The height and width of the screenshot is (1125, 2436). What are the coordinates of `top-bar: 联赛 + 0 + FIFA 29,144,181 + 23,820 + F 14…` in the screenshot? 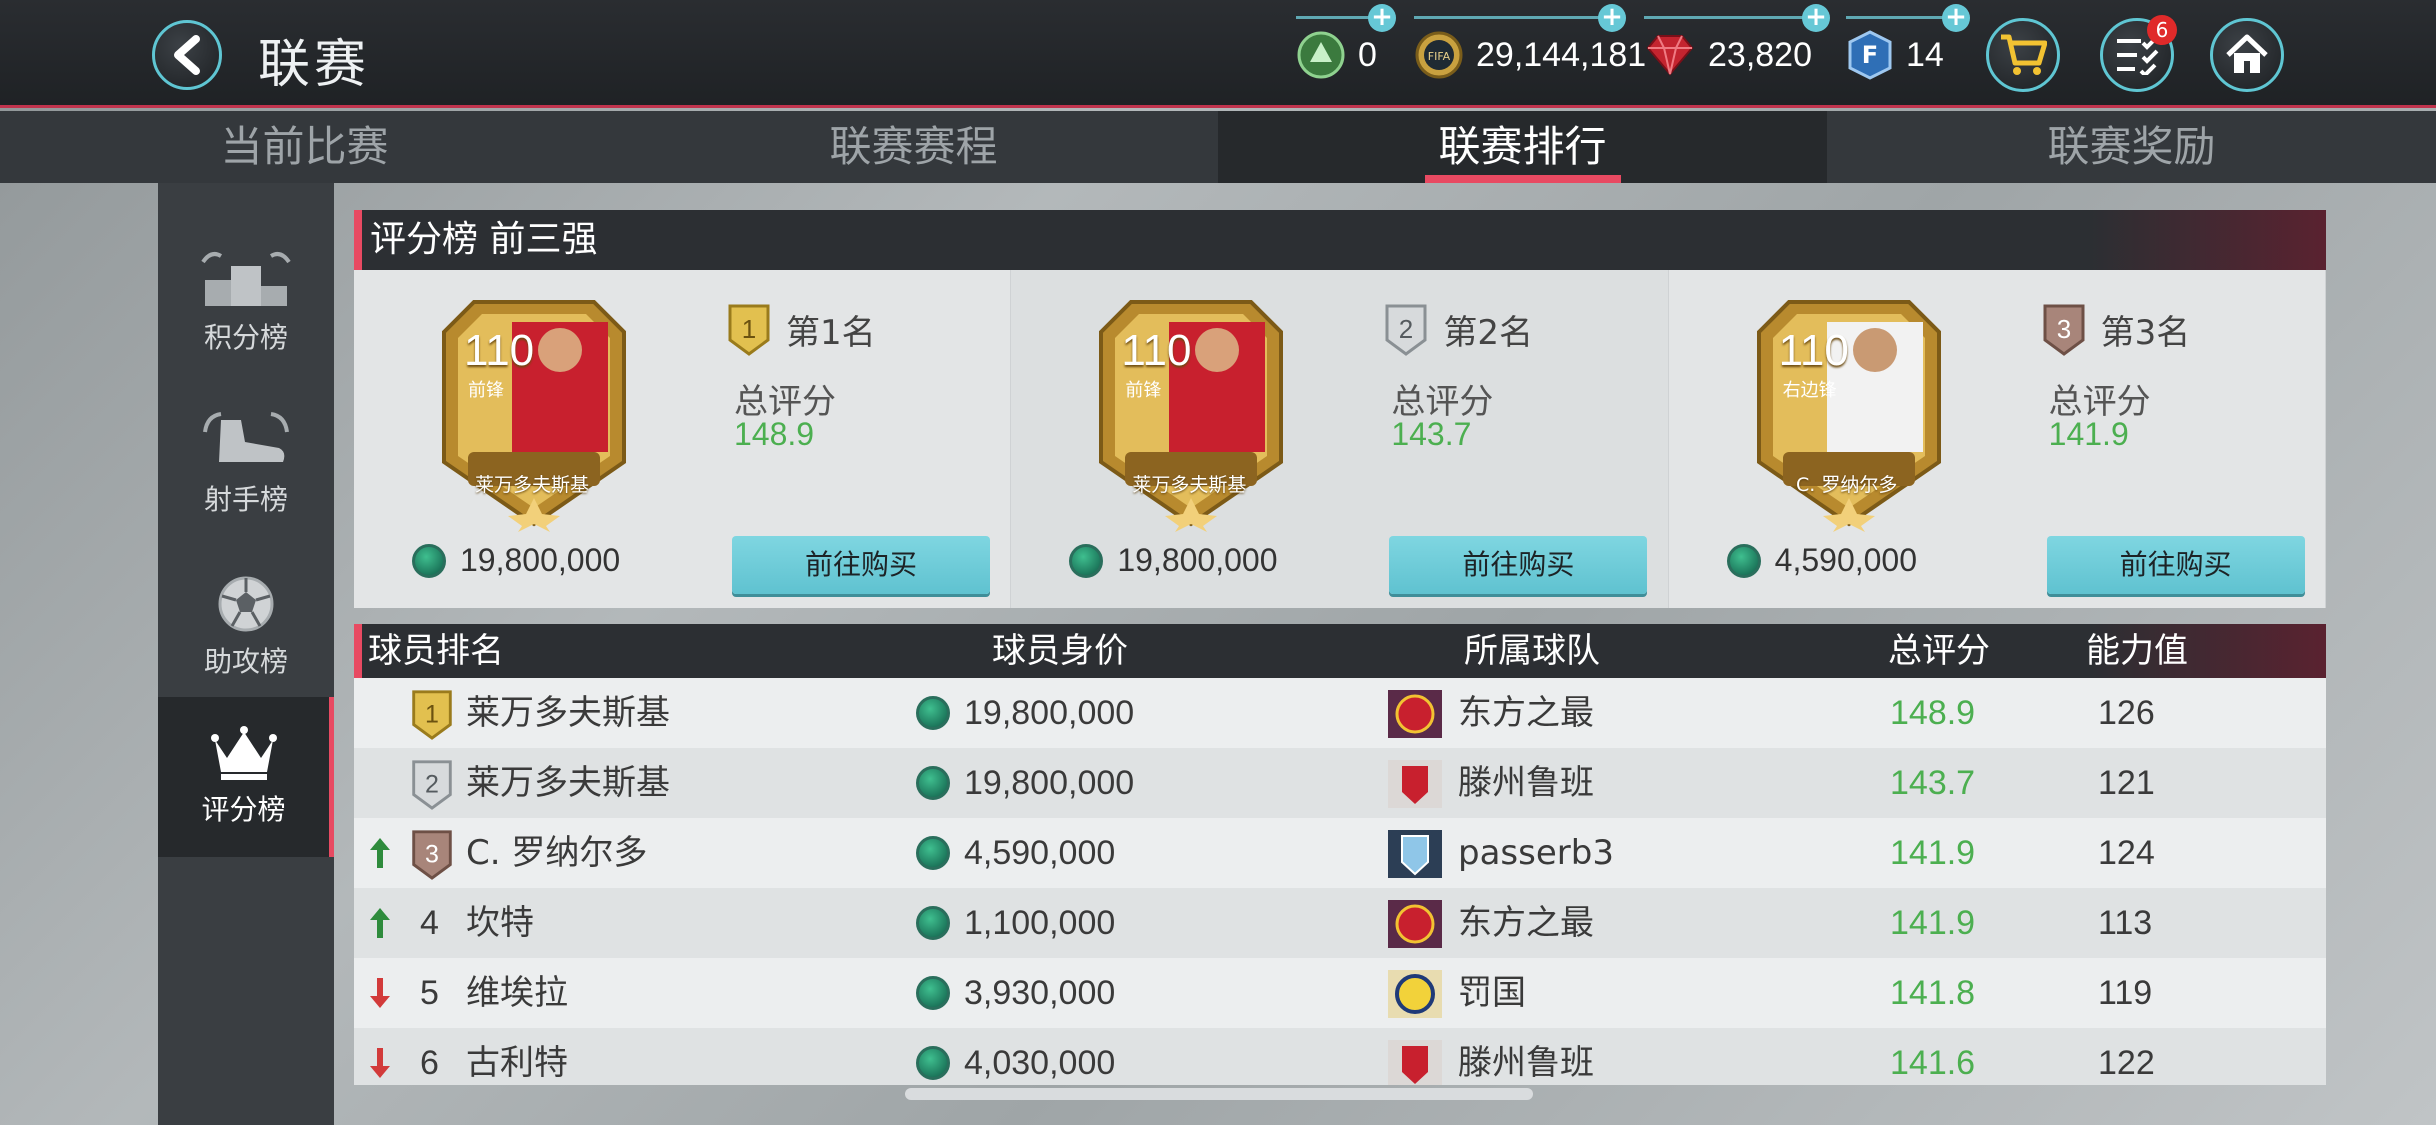 It's located at (1218, 54).